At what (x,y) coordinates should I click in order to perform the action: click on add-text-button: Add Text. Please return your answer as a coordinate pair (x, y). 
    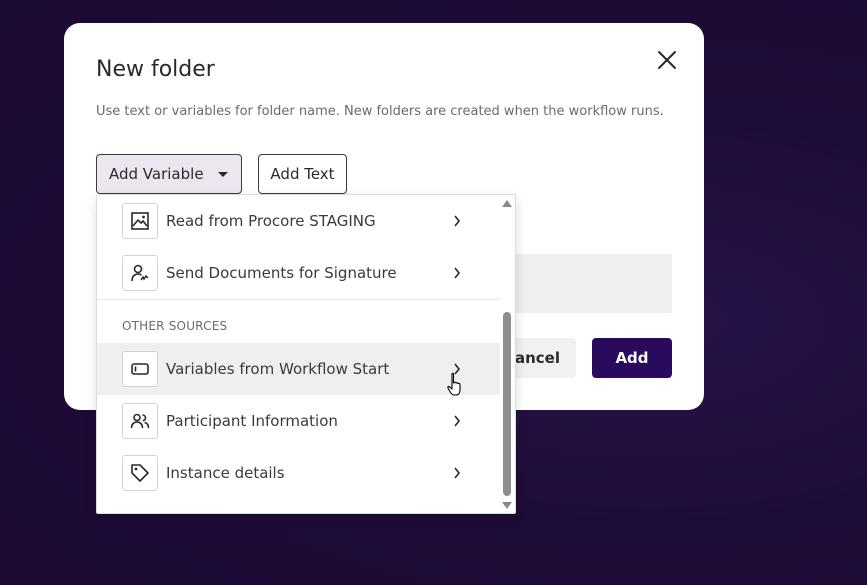
    Looking at the image, I should click on (302, 174).